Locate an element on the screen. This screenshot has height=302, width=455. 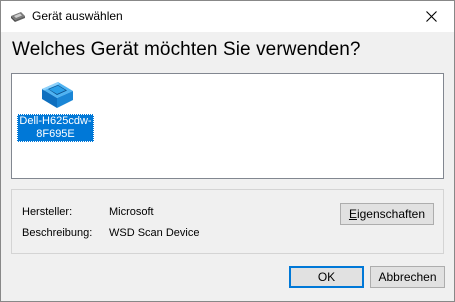
title-bar: Gerät auswählen is located at coordinates (227, 16).